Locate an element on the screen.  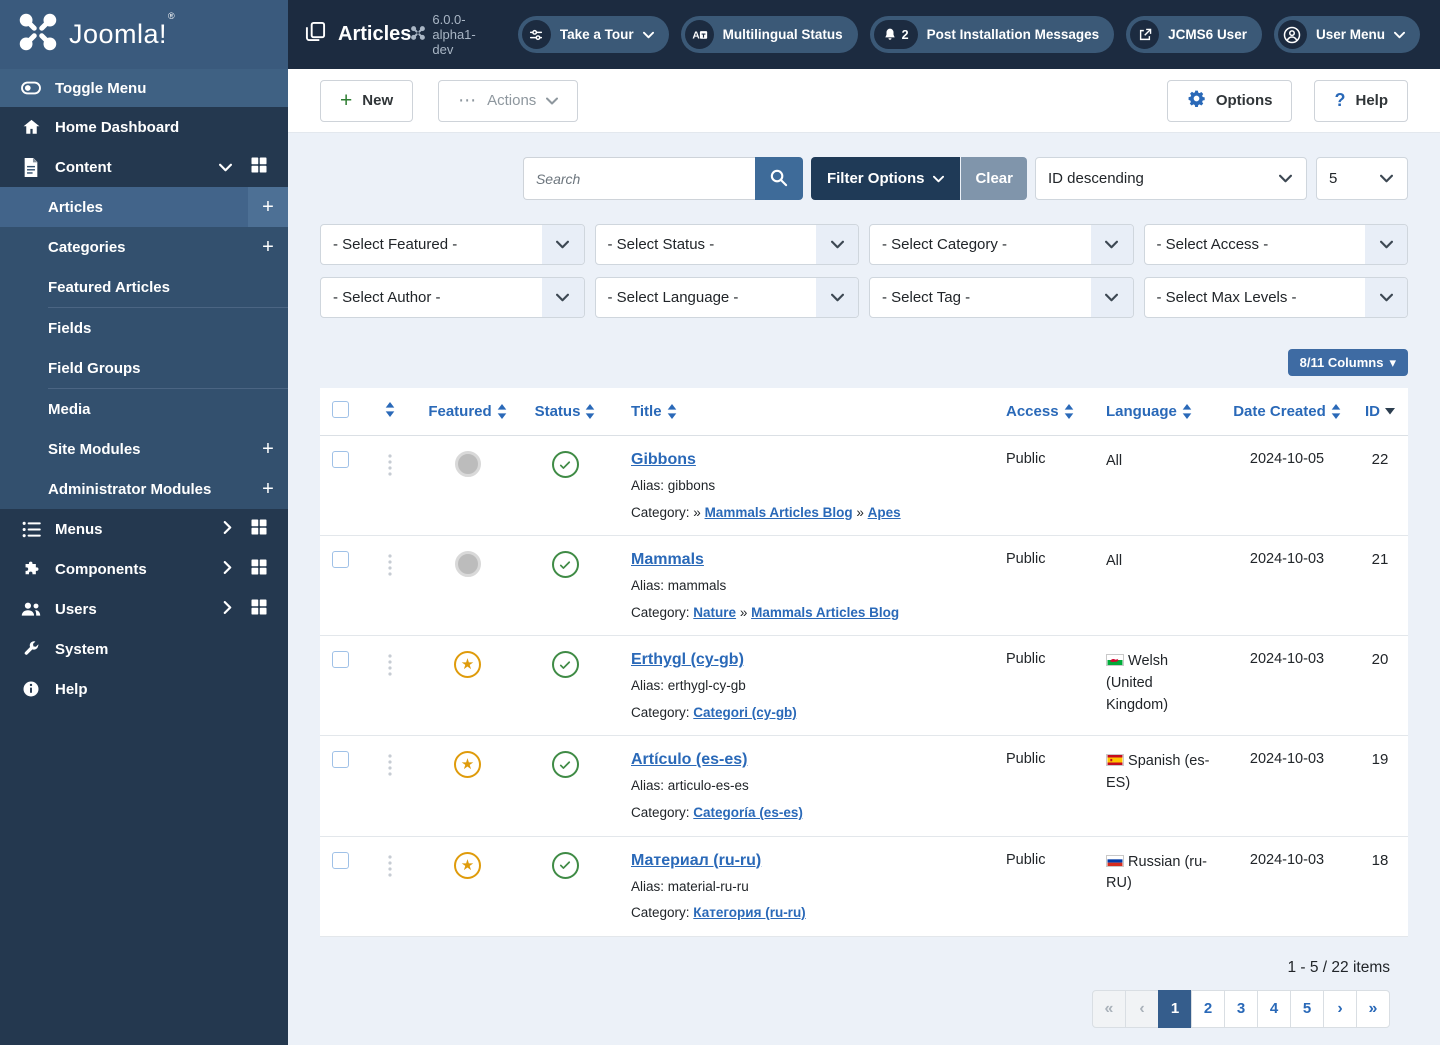
sidebar-item-menus: Menus is located at coordinates (144, 529).